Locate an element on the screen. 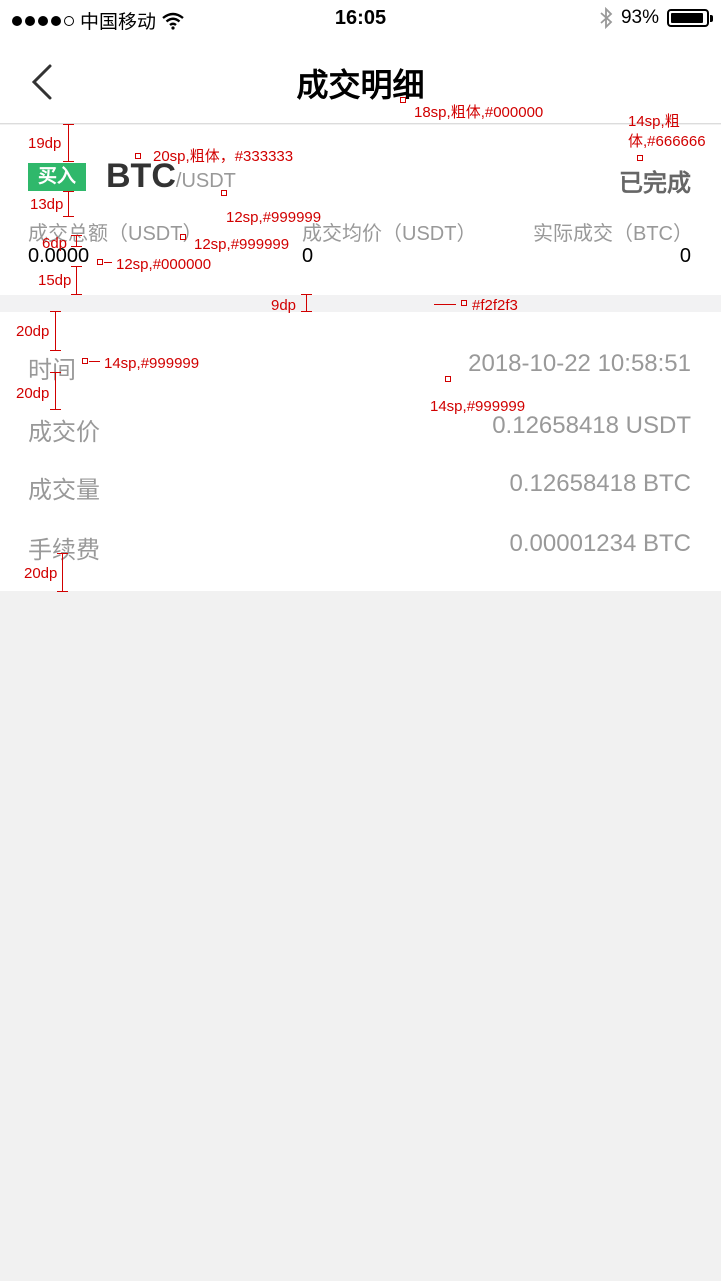 The height and width of the screenshot is (1281, 721). annotation-gap-20-c: 20dp is located at coordinates (41, 573).